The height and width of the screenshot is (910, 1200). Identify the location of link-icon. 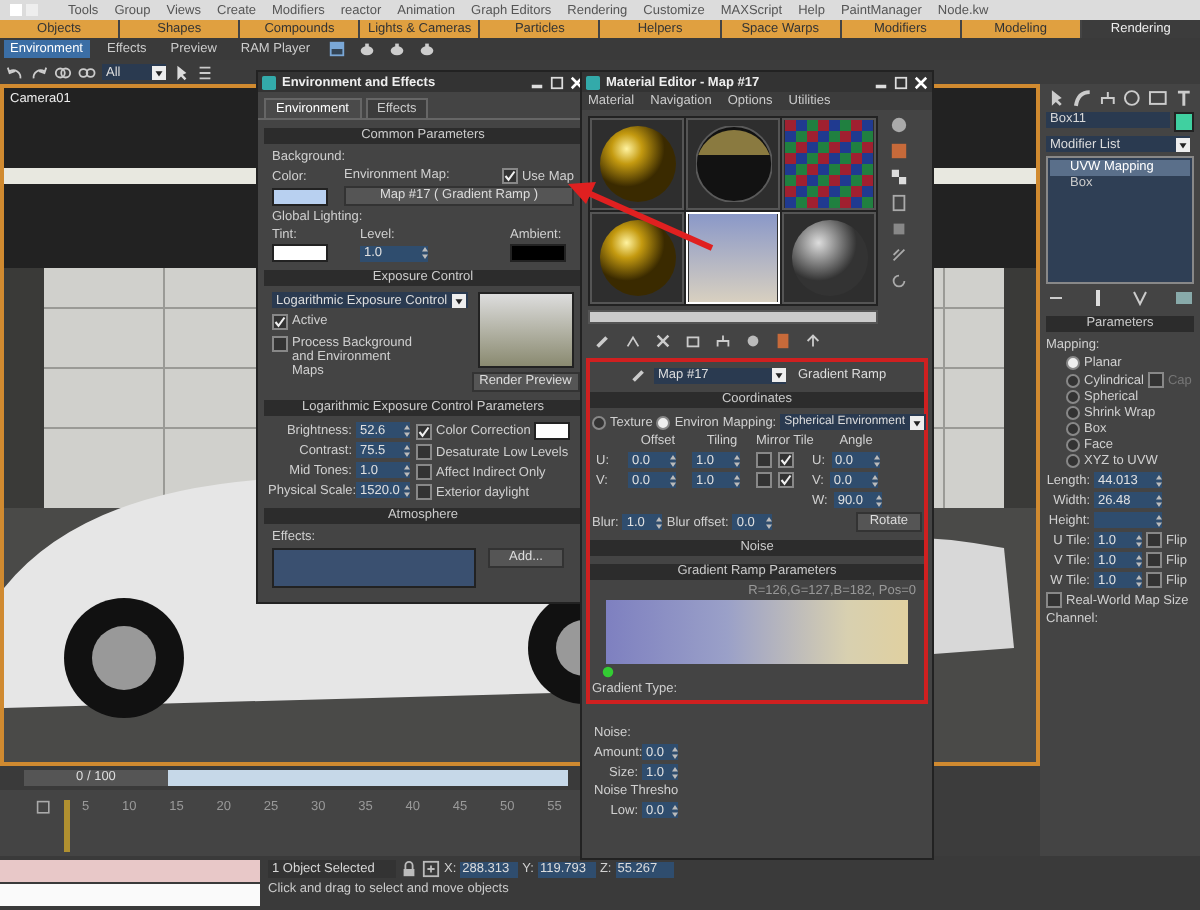
(63, 72).